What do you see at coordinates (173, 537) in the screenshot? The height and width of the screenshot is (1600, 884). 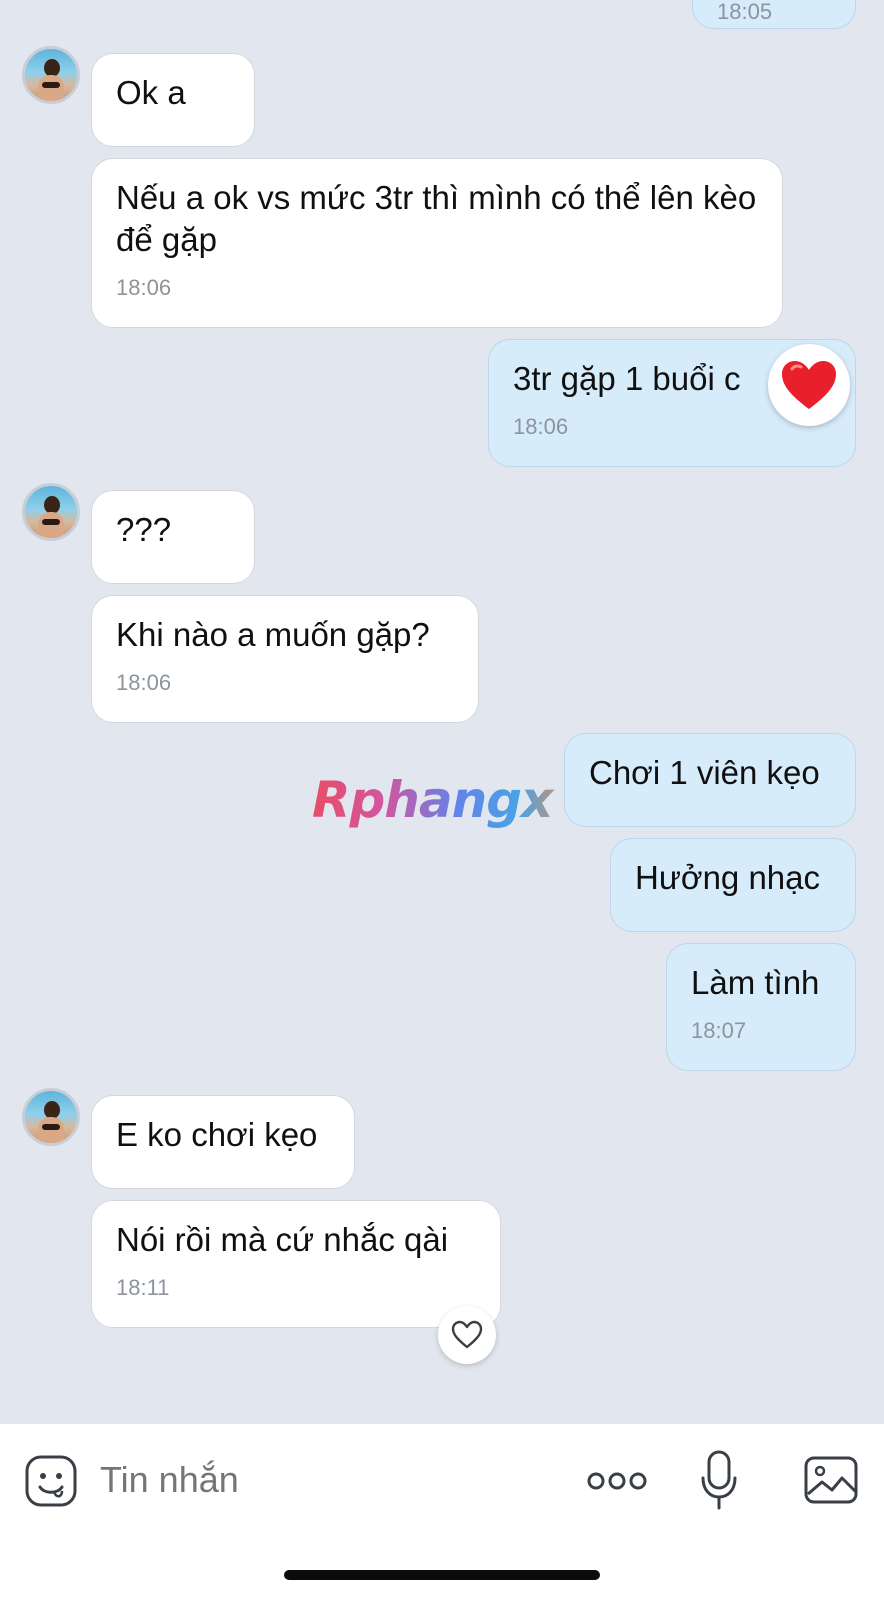 I see `message-bubble-incoming: ???` at bounding box center [173, 537].